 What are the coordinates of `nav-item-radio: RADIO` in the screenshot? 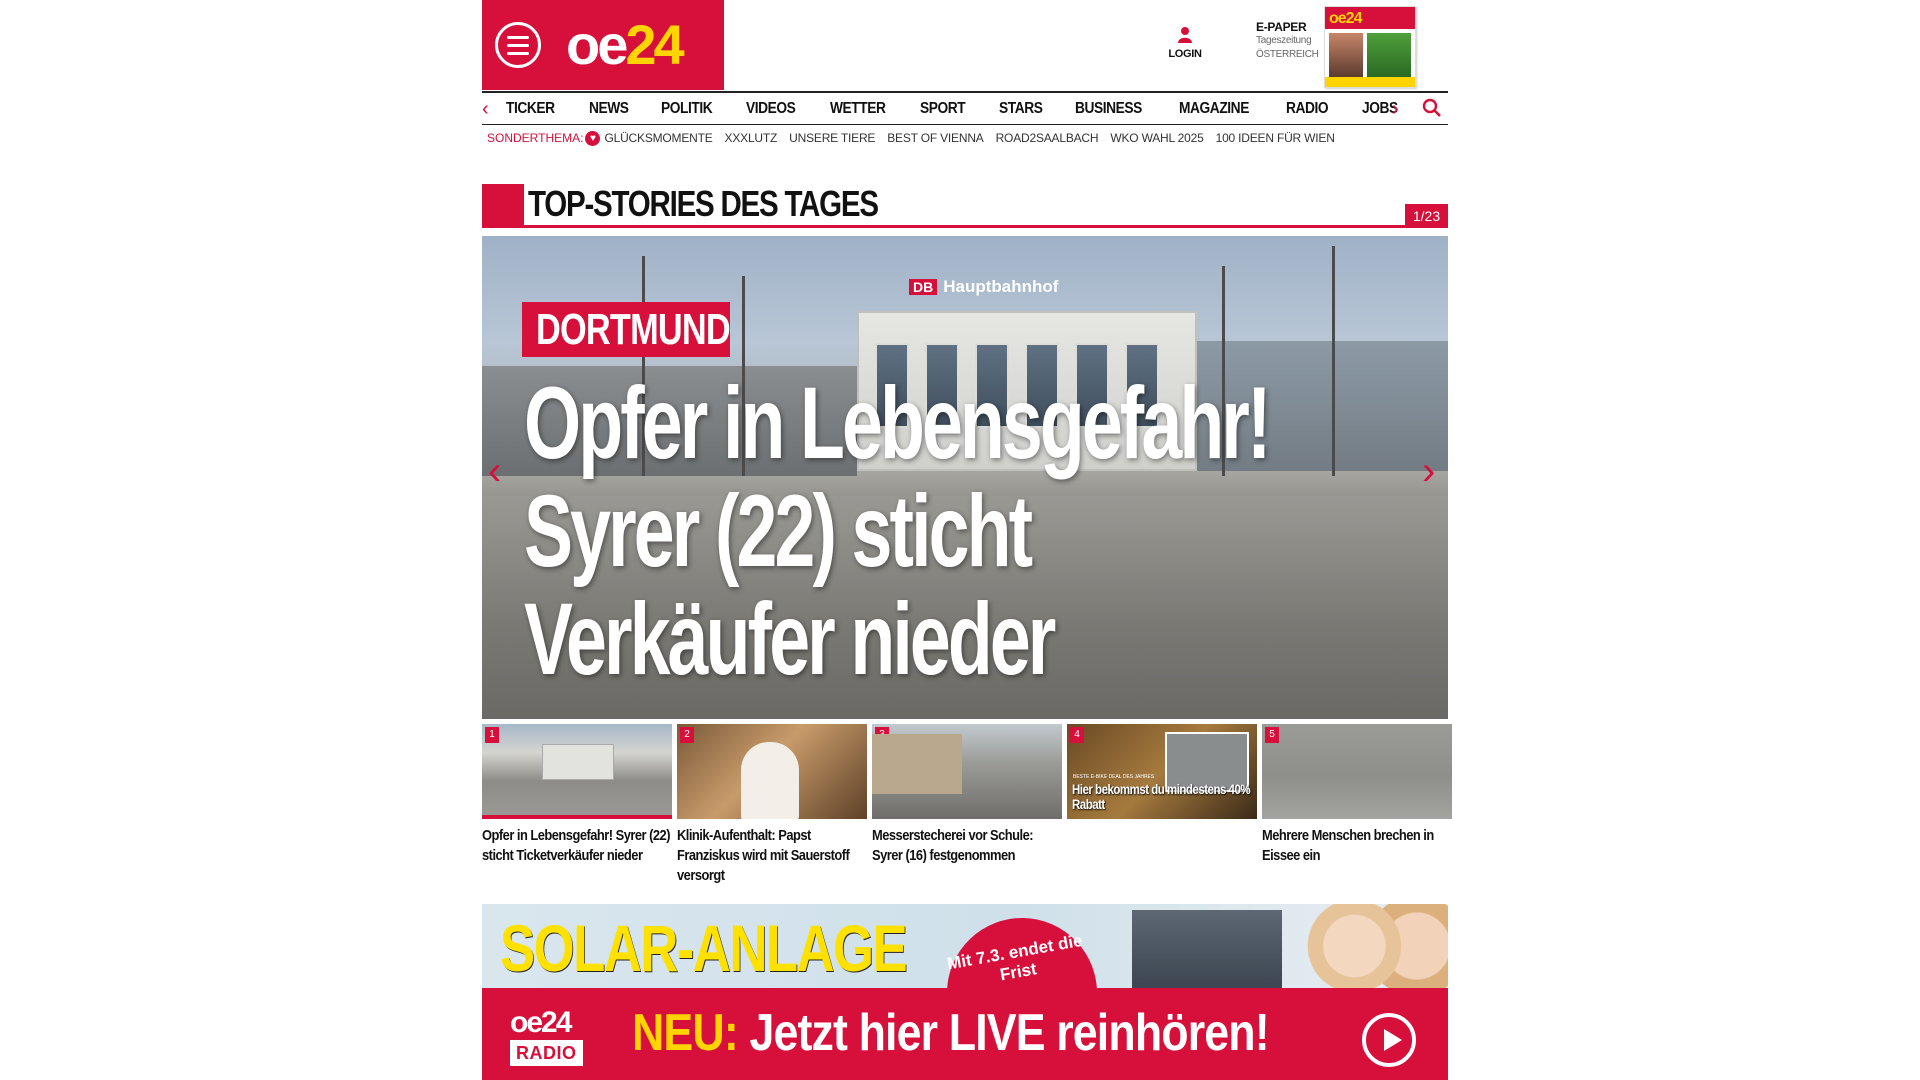 It's located at (1307, 109).